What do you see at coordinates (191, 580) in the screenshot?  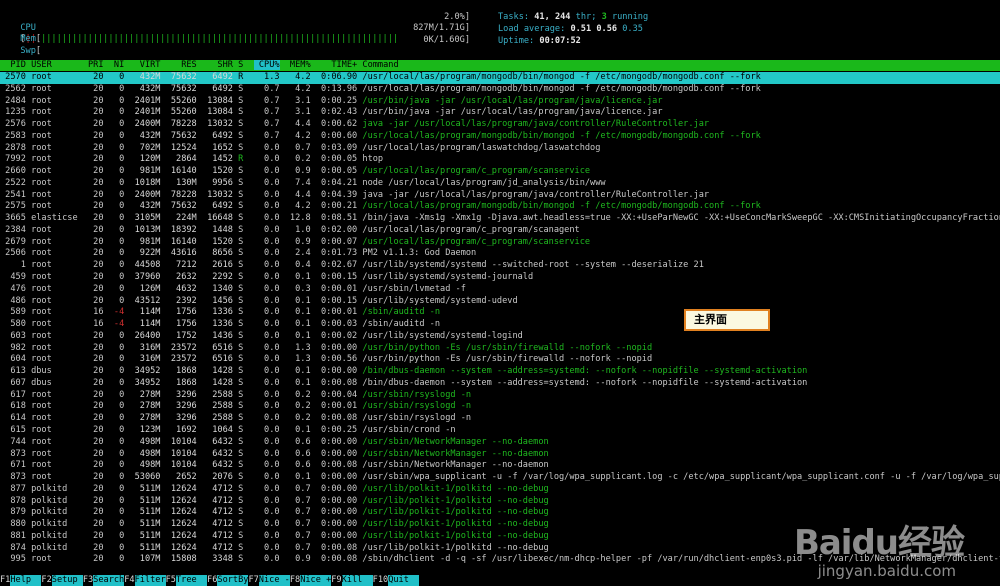 I see `fkey-label-tree: Tree` at bounding box center [191, 580].